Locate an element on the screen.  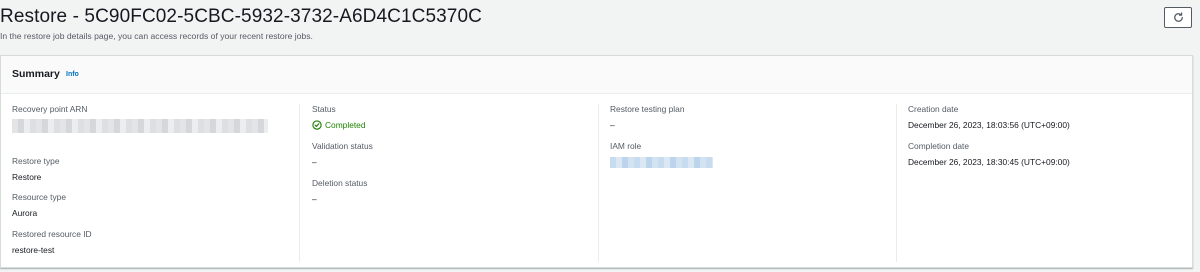
validation-status-value: – is located at coordinates (314, 162).